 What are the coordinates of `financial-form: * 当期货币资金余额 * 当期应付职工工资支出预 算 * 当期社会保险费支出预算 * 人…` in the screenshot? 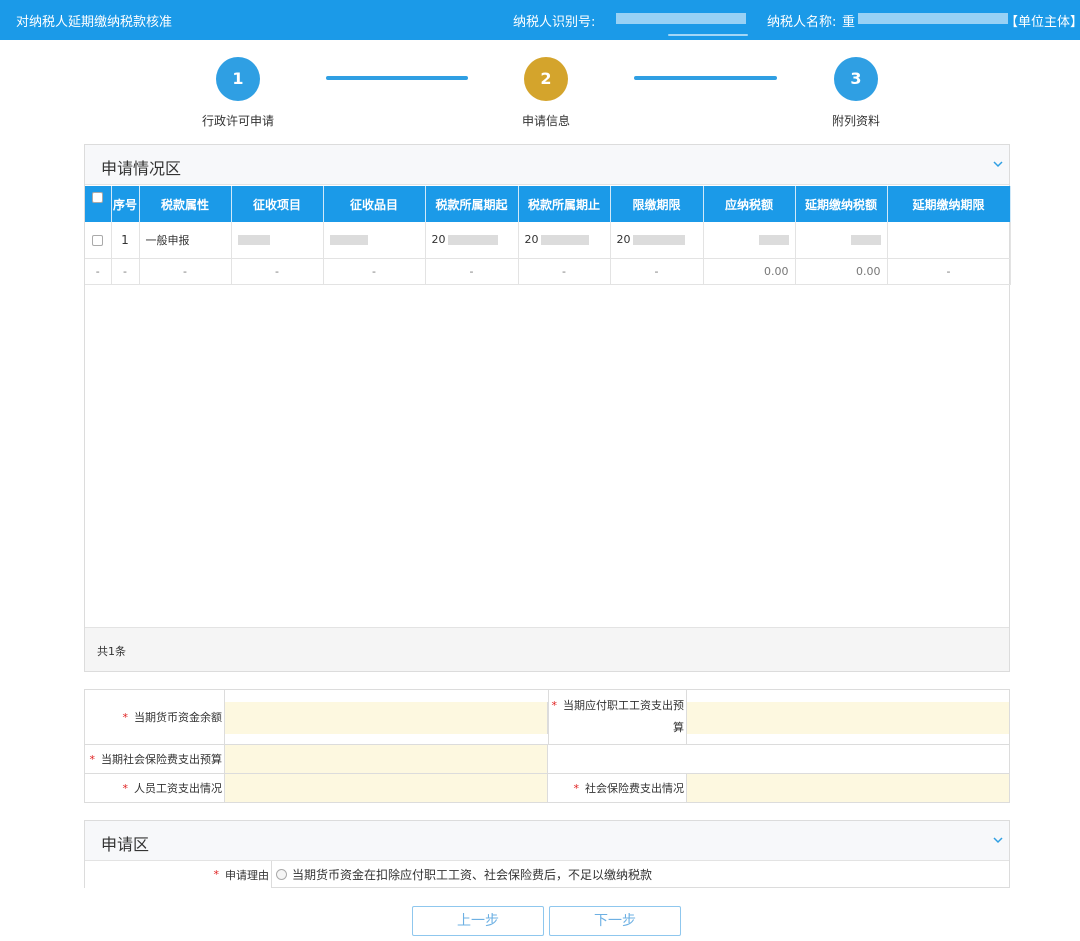 It's located at (547, 746).